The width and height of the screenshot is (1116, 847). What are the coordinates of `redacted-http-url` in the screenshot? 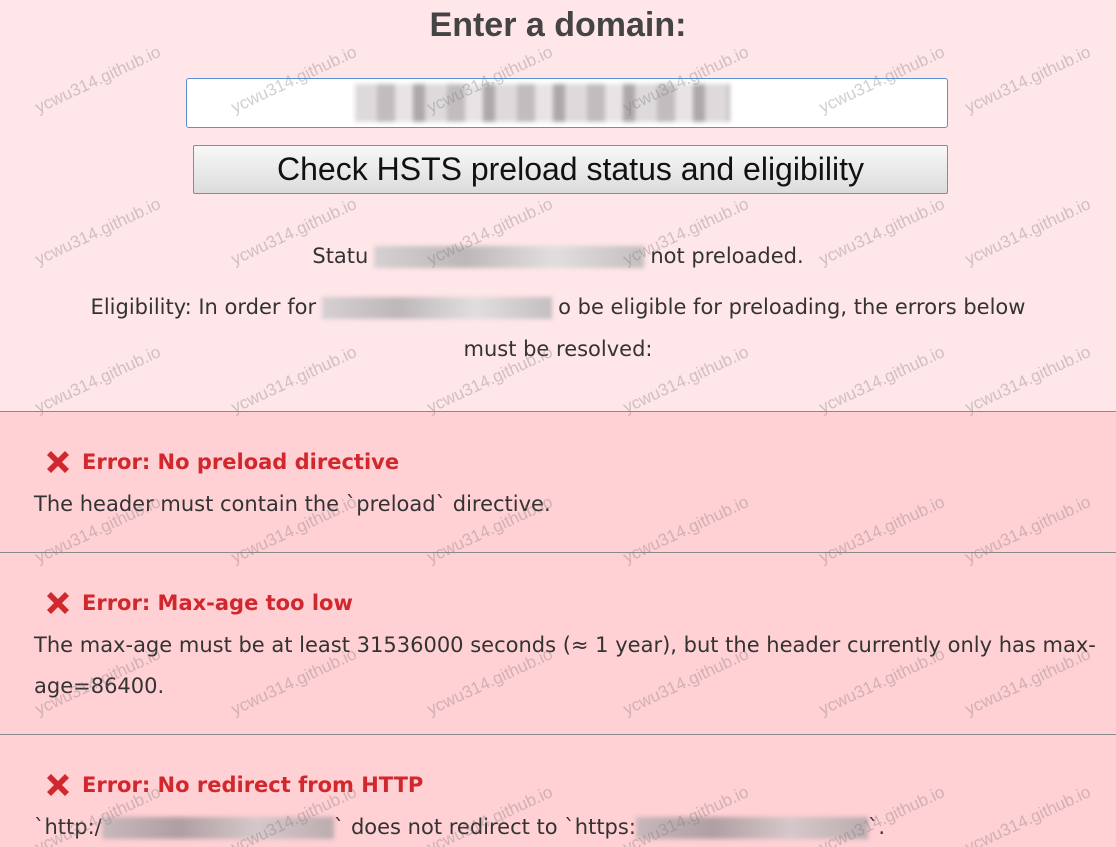 It's located at (217, 828).